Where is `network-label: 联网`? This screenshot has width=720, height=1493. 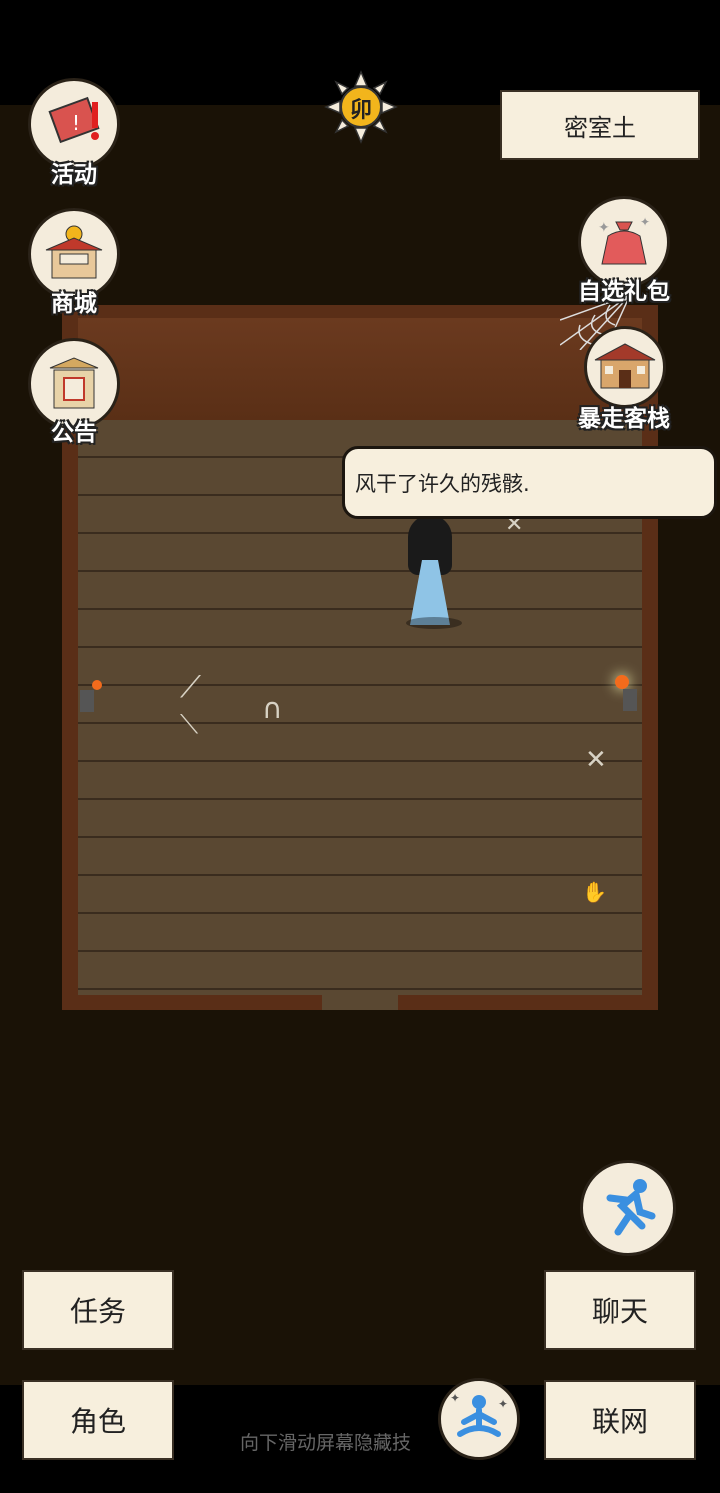
network-label: 联网 is located at coordinates (619, 1421).